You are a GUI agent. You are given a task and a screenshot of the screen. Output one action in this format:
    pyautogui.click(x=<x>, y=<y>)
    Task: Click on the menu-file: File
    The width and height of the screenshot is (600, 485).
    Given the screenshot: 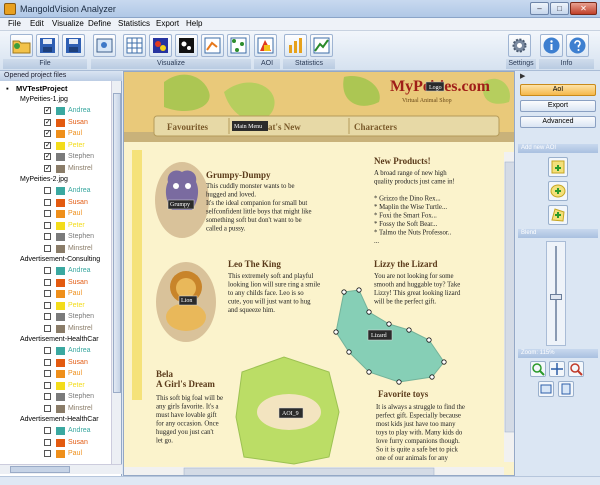 What is the action you would take?
    pyautogui.click(x=14, y=23)
    